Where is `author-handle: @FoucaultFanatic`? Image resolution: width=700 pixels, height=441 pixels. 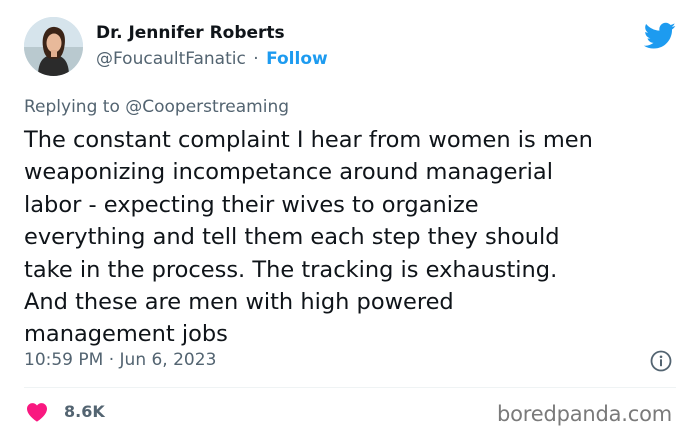 author-handle: @FoucaultFanatic is located at coordinates (171, 59).